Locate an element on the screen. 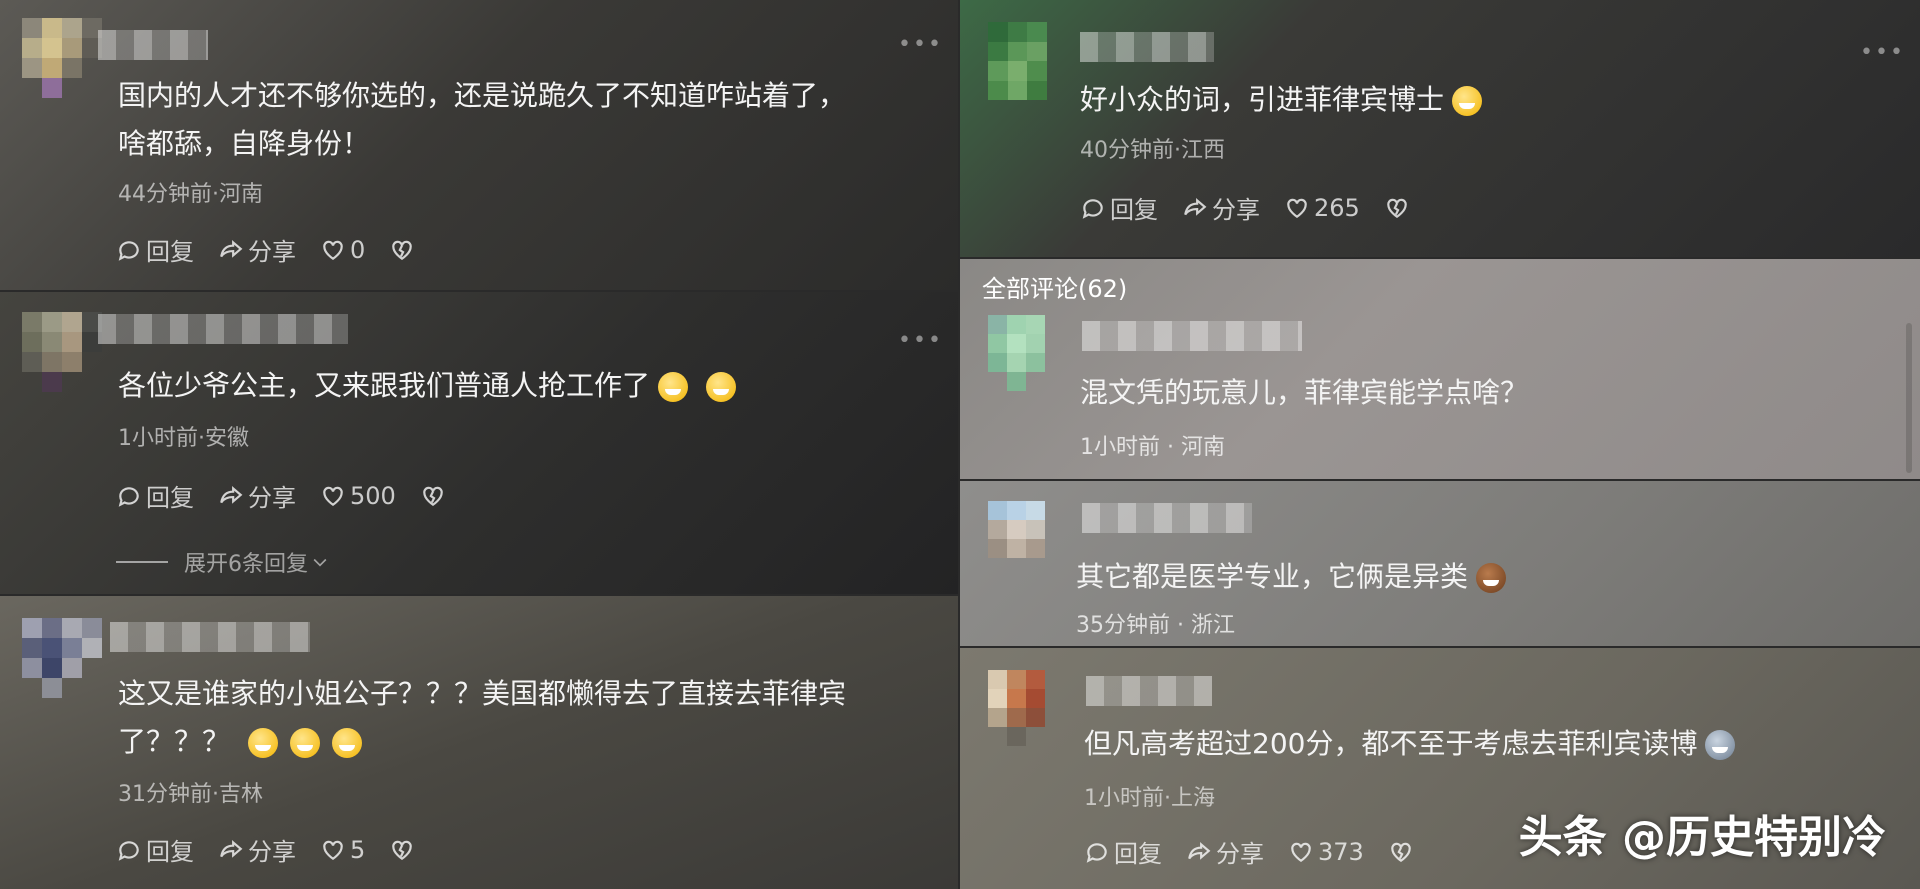 The height and width of the screenshot is (889, 1920). comment-meta: 35分钟前 · 浙江 is located at coordinates (1155, 625).